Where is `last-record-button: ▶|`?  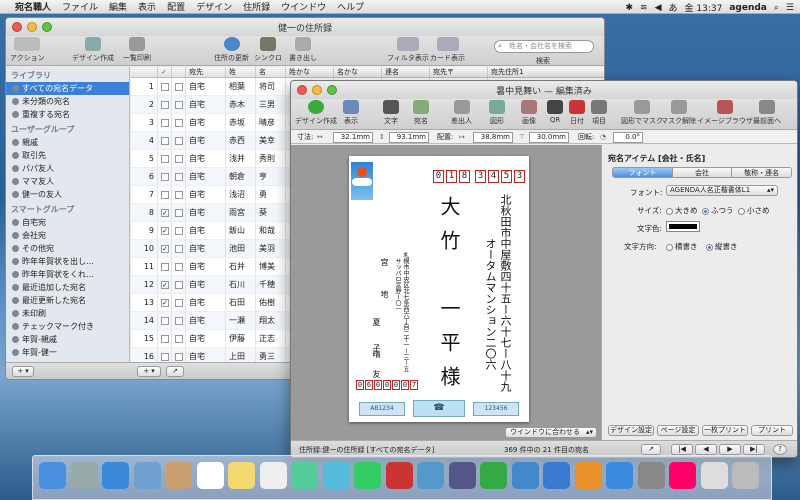 last-record-button: ▶| is located at coordinates (754, 449).